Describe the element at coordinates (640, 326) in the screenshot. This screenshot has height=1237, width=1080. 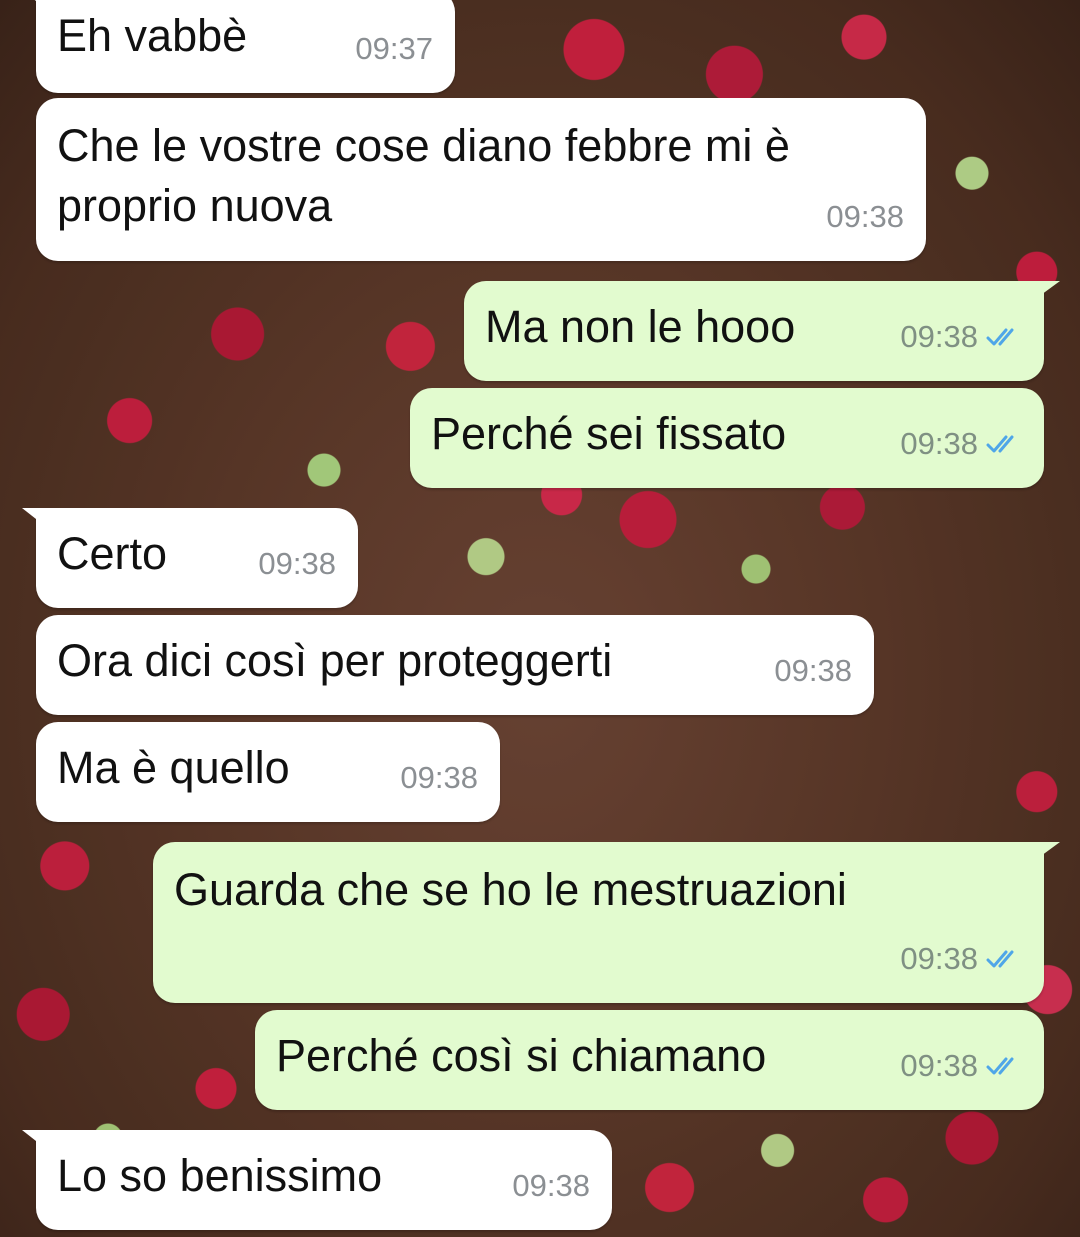
I see `message-text: Ma non le hooo` at that location.